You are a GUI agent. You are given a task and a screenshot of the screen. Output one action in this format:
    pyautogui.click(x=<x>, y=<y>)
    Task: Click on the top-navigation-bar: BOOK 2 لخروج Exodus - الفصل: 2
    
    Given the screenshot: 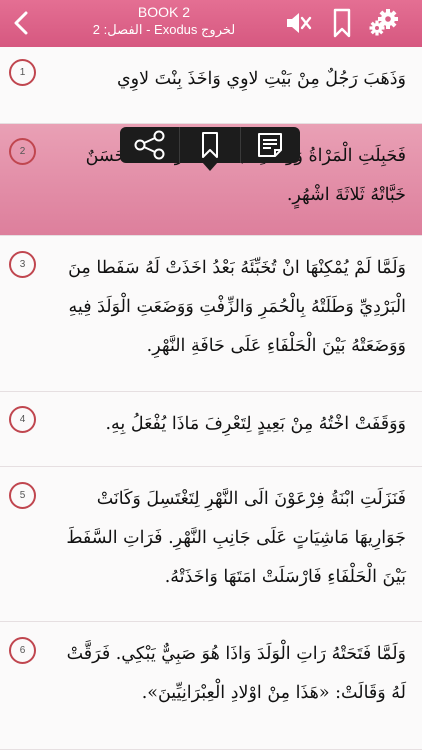 What is the action you would take?
    pyautogui.click(x=211, y=23)
    